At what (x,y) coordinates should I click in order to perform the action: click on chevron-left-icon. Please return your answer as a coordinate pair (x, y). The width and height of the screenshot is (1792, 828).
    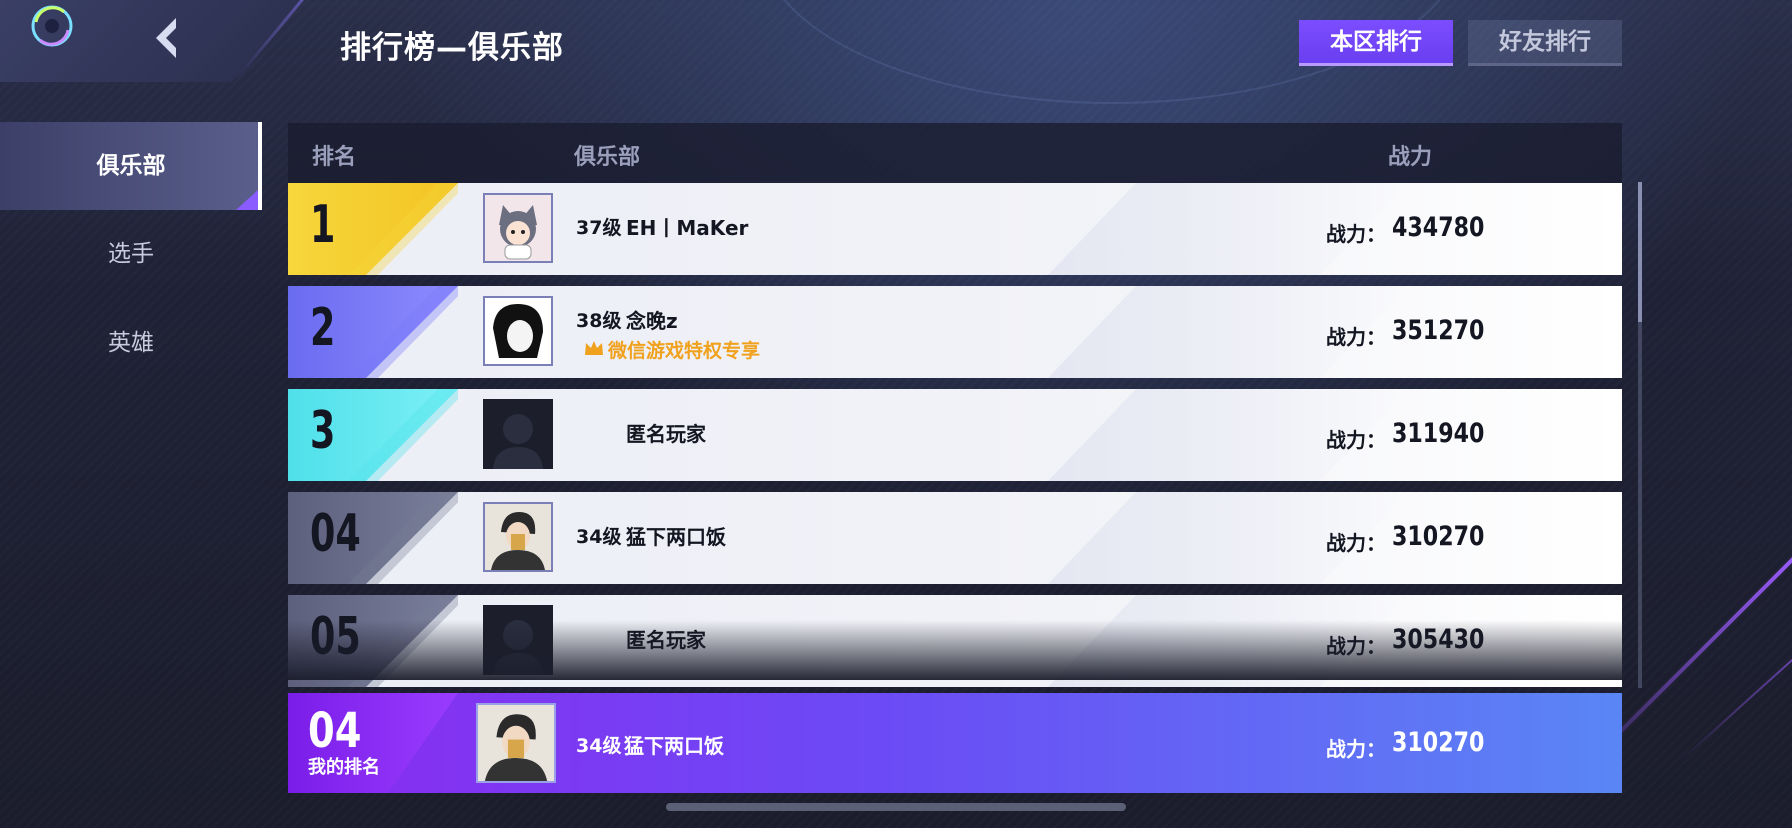
    Looking at the image, I should click on (166, 38).